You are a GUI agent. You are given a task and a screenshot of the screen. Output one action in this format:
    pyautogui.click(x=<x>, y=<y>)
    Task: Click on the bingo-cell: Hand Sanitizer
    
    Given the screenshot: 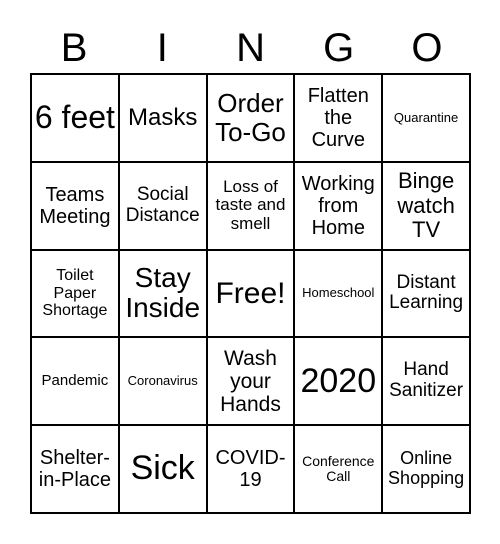 What is the action you would take?
    pyautogui.click(x=426, y=381)
    